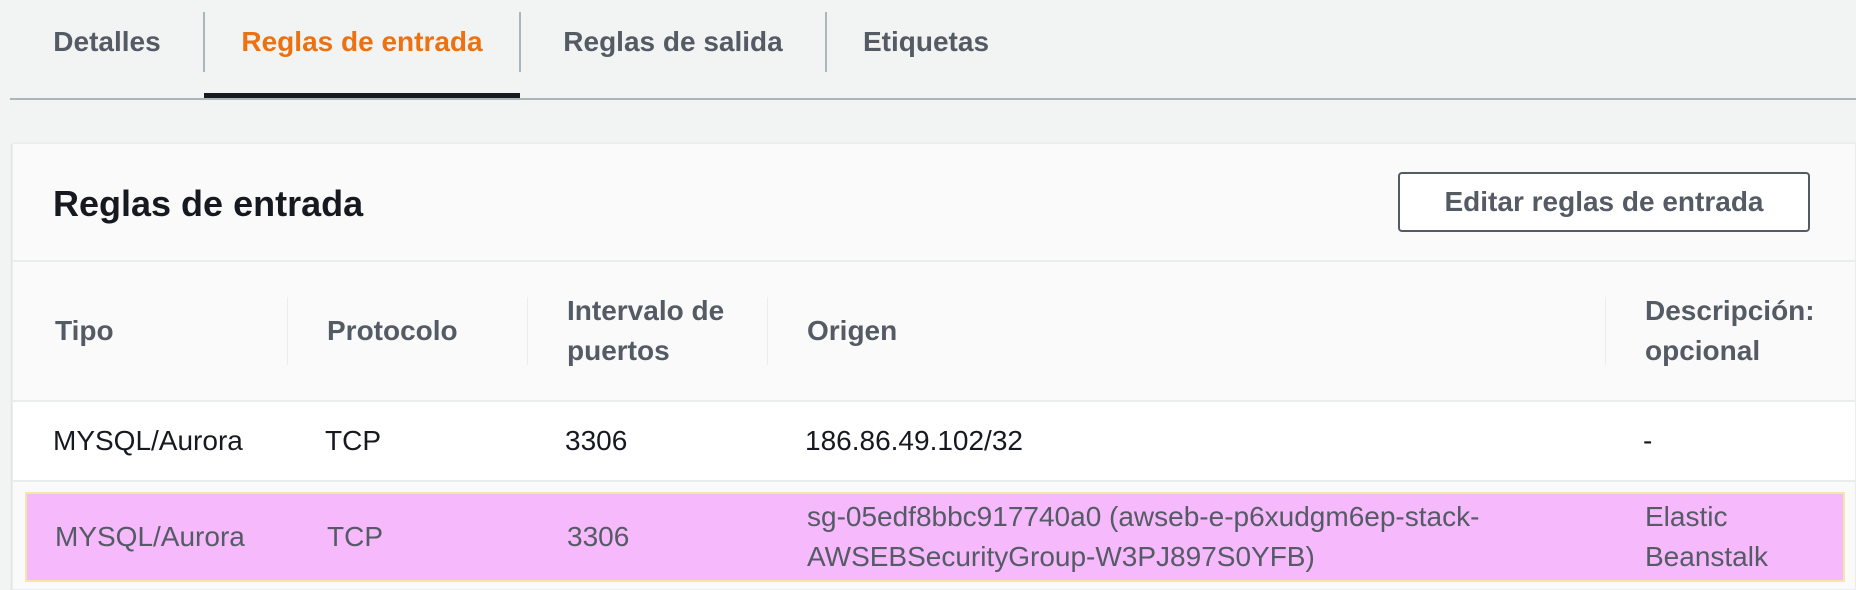 This screenshot has width=1856, height=590. What do you see at coordinates (1706, 536) in the screenshot?
I see `cell-descripcion: Elastic Beanstalk` at bounding box center [1706, 536].